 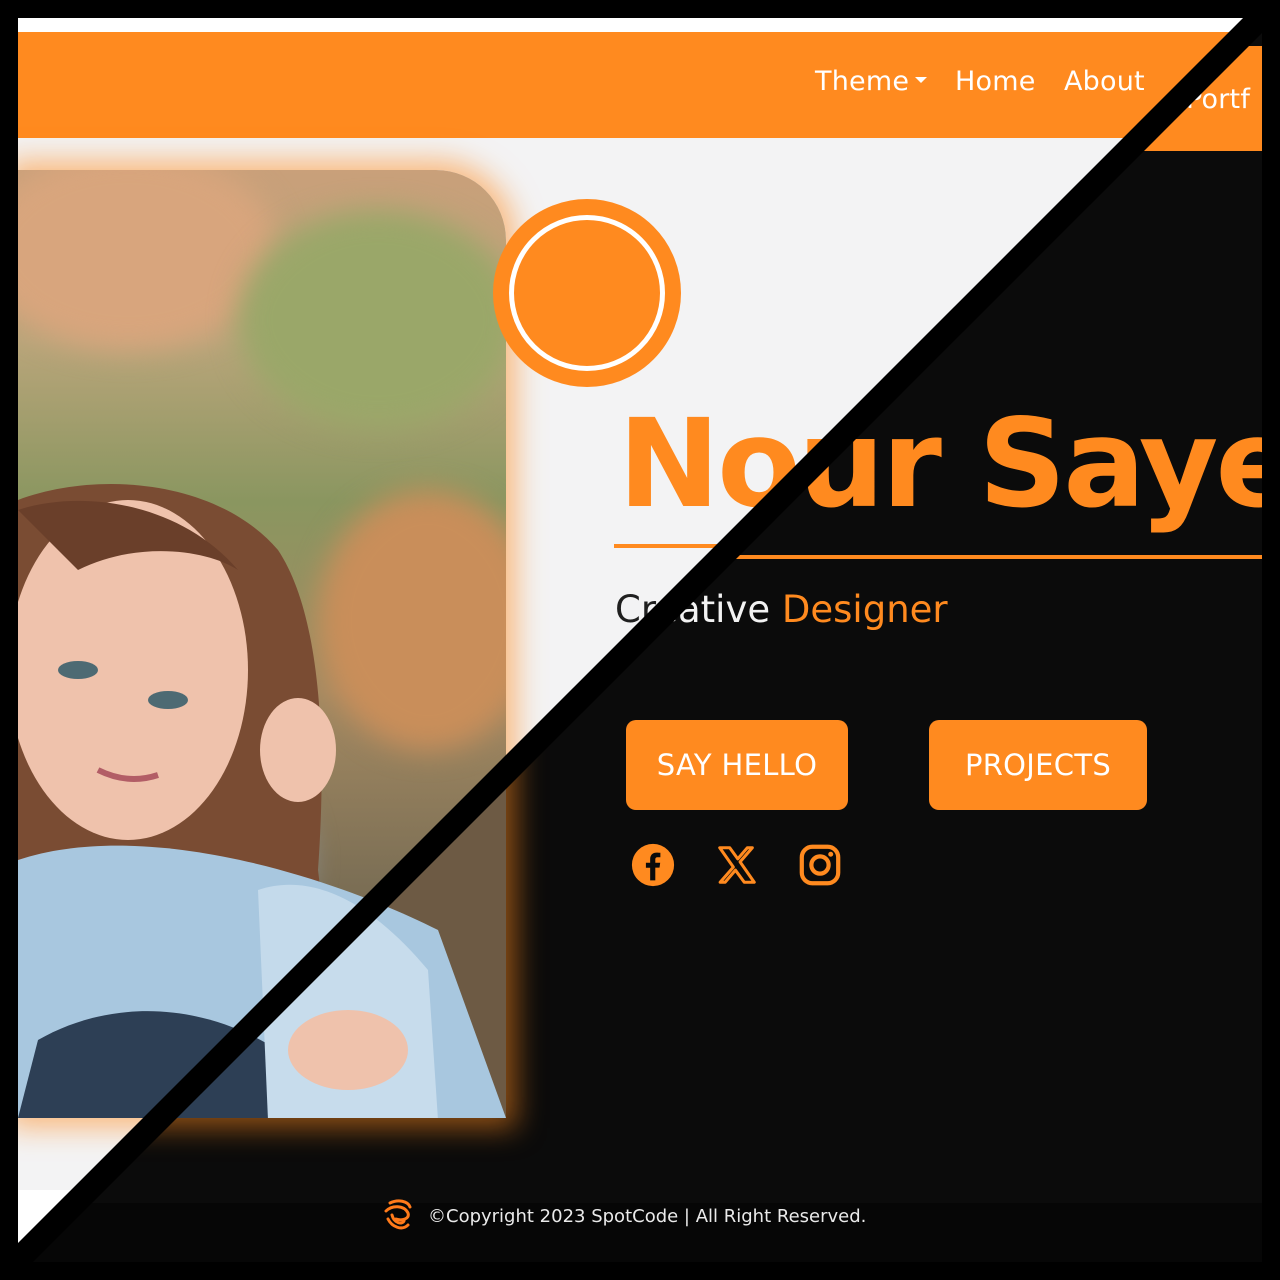 I want to click on nav-home: Home, so click(x=995, y=81).